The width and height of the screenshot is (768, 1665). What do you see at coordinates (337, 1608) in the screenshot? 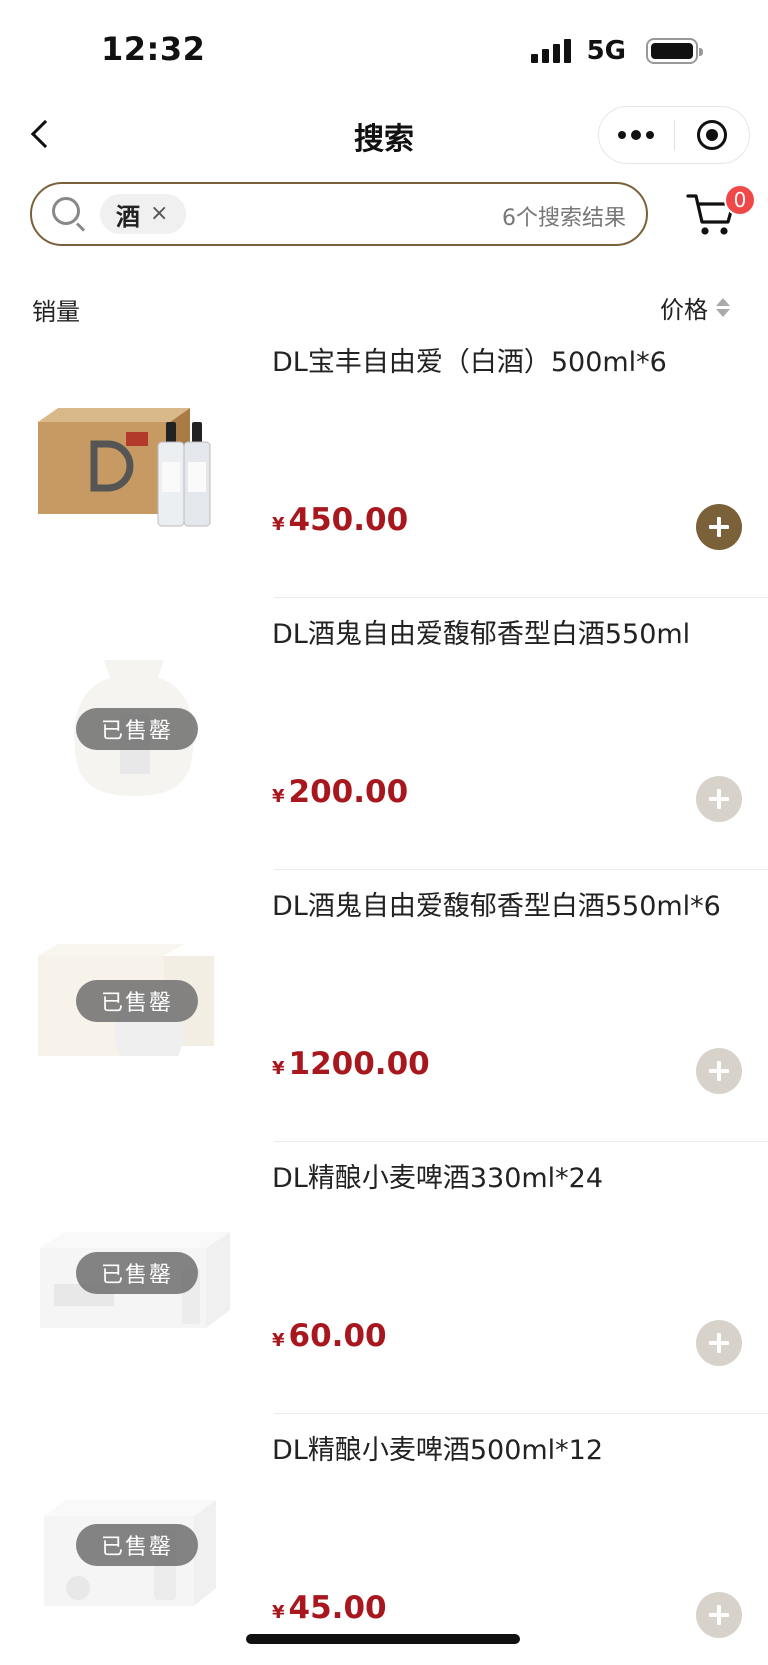
I see `price-value: 45.00` at bounding box center [337, 1608].